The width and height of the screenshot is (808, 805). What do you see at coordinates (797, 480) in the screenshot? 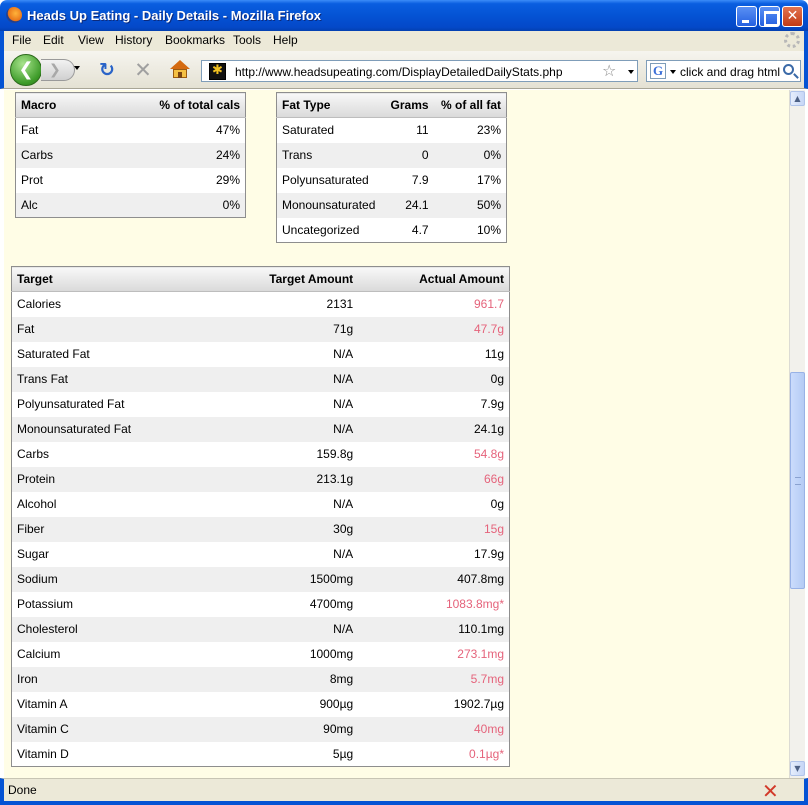
I see `scroll-thumb` at bounding box center [797, 480].